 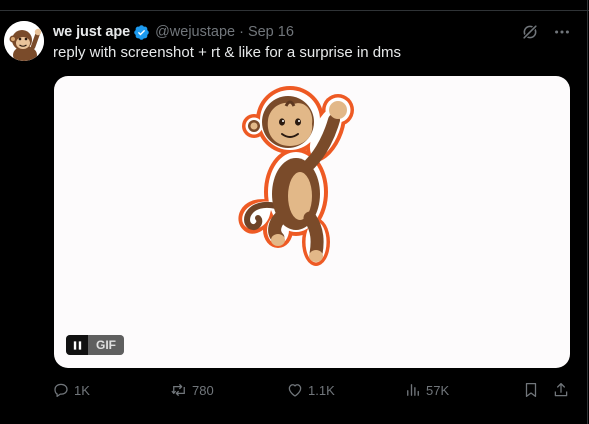 I want to click on reply-count: 1K, so click(x=82, y=390).